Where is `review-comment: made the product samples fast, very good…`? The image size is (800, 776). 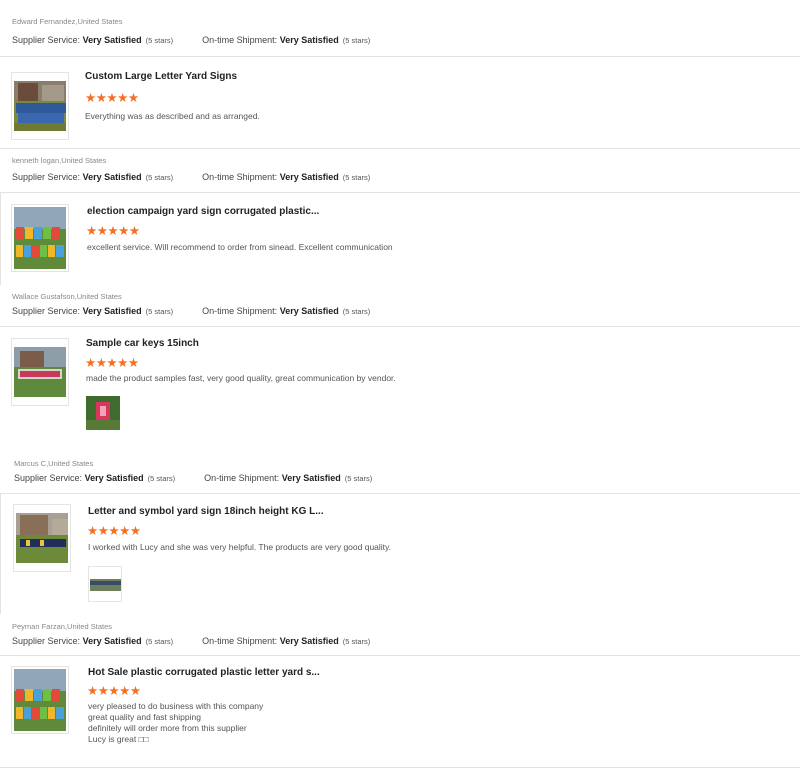 review-comment: made the product samples fast, very good… is located at coordinates (241, 378).